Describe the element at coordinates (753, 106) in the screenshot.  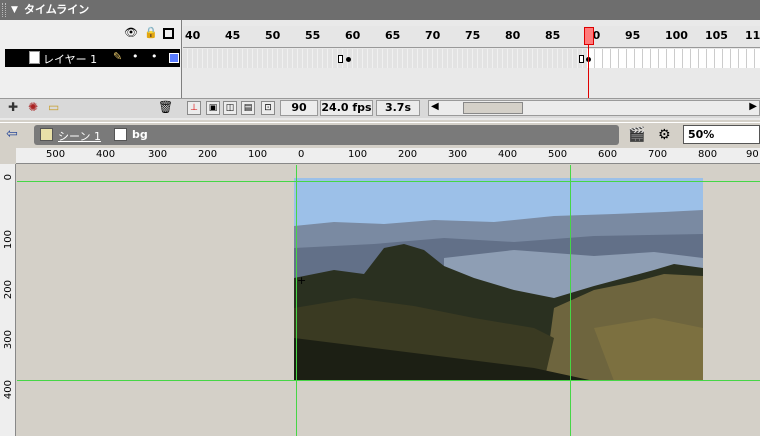
I see `scroll-right-icon: ▶` at that location.